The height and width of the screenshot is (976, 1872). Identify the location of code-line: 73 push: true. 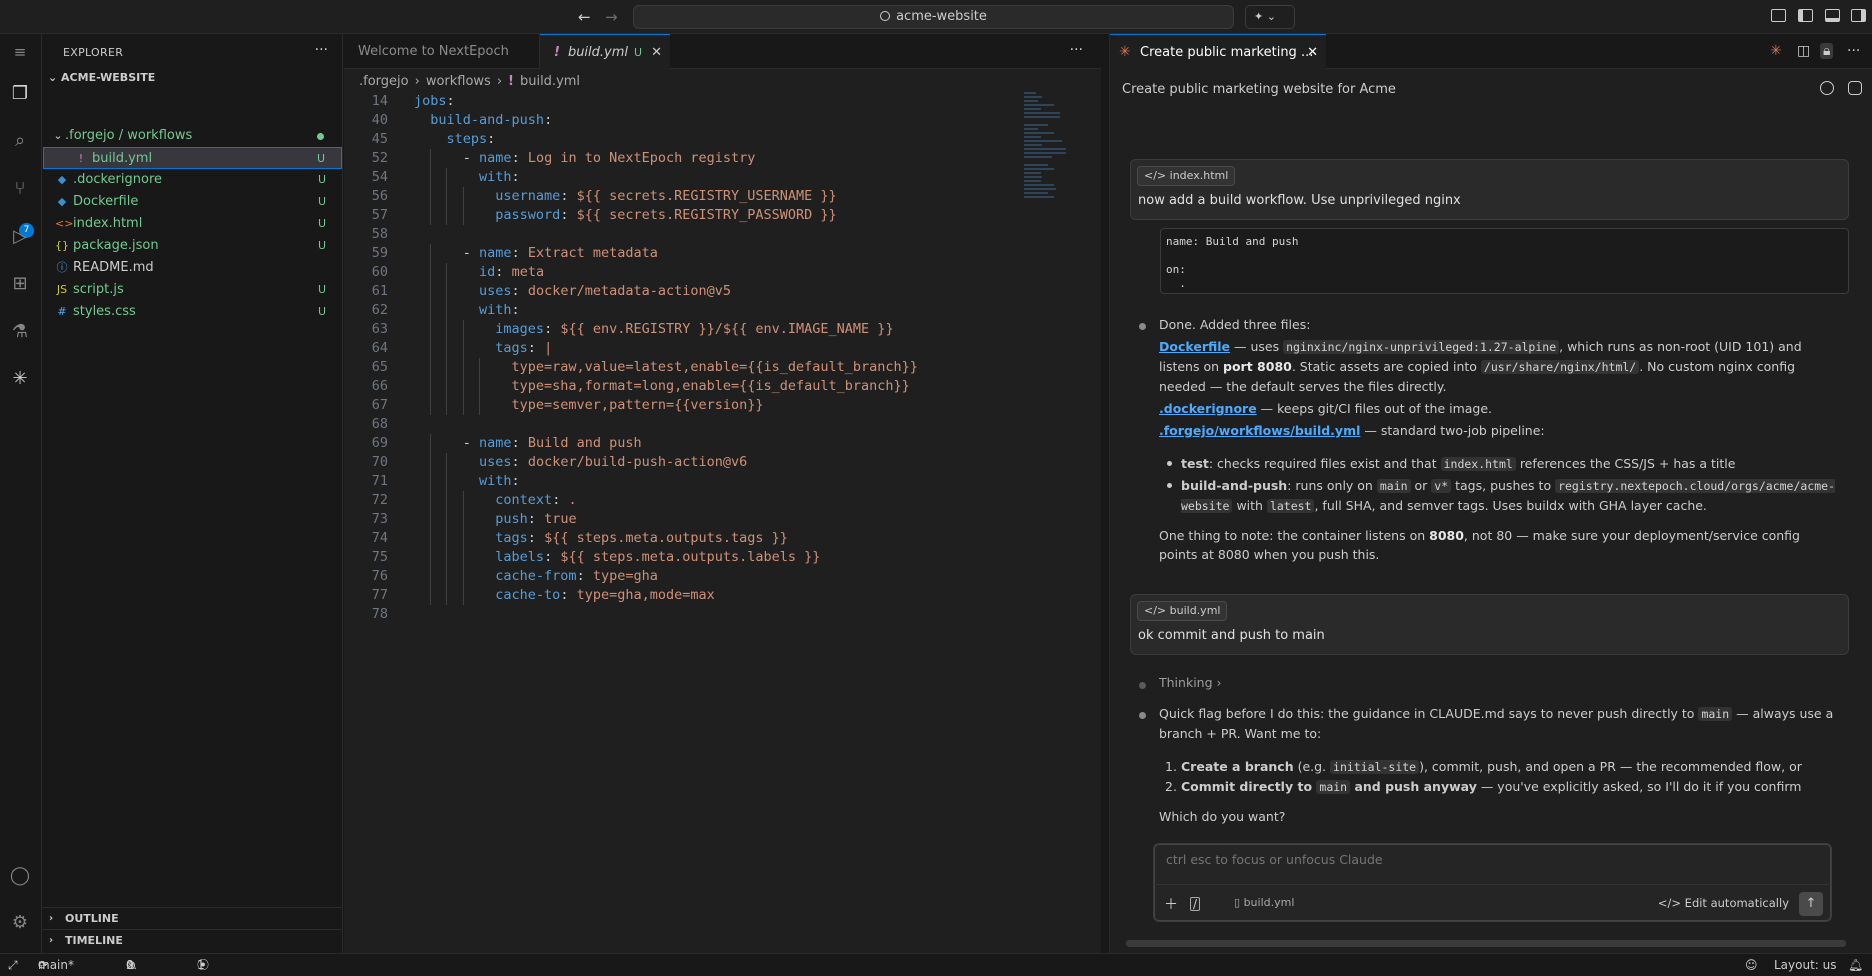
(684, 519).